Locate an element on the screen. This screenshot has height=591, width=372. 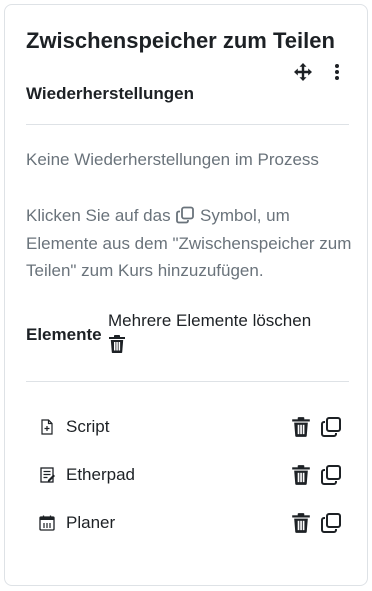
help-text-before: Klicken Sie auf das is located at coordinates (98, 215).